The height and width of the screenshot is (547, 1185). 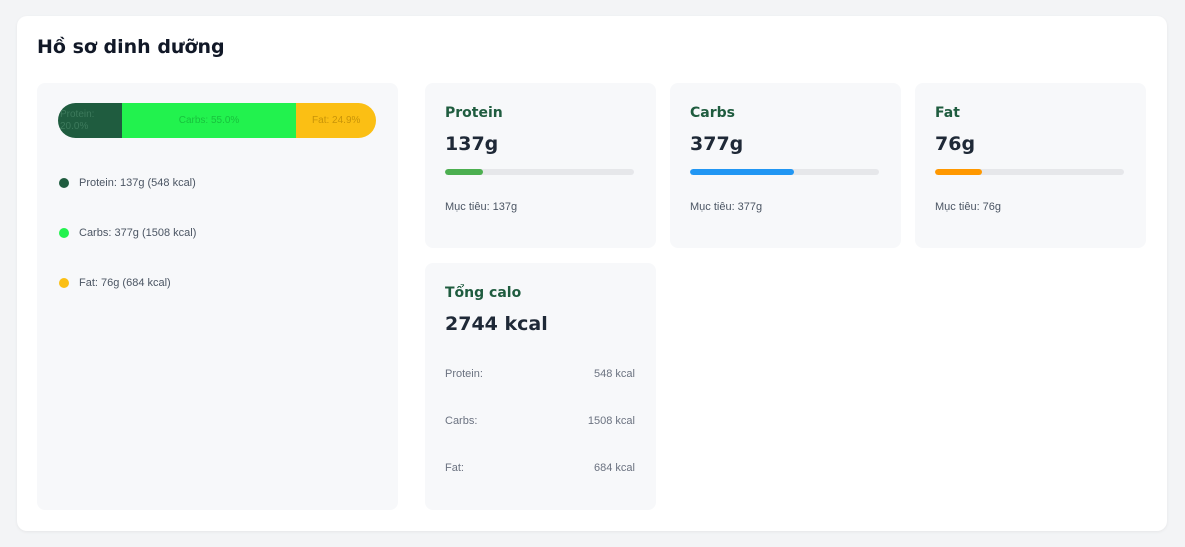 I want to click on calories-row-value: 1508 kcal, so click(x=611, y=421).